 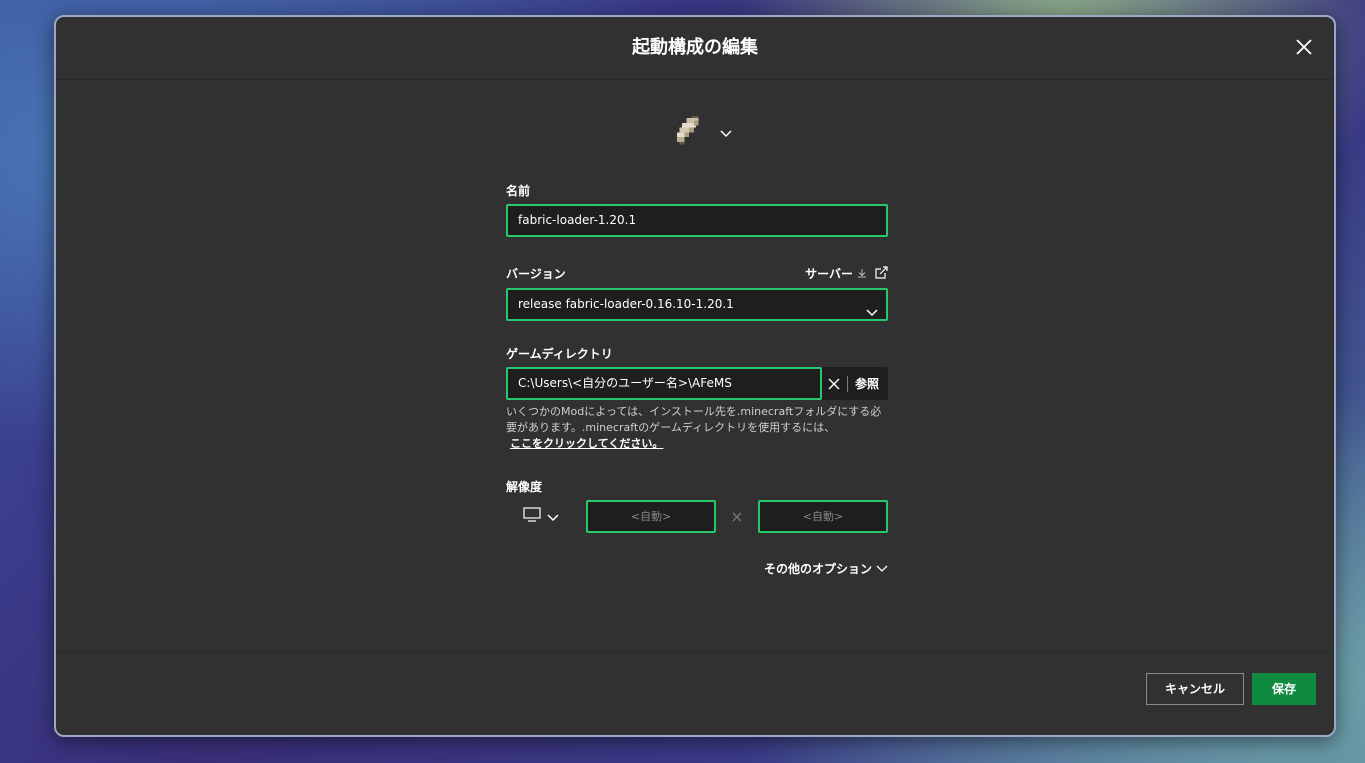 What do you see at coordinates (626, 304) in the screenshot?
I see `version-selected-value: release fabric-loader-0.16.10-1.20.1` at bounding box center [626, 304].